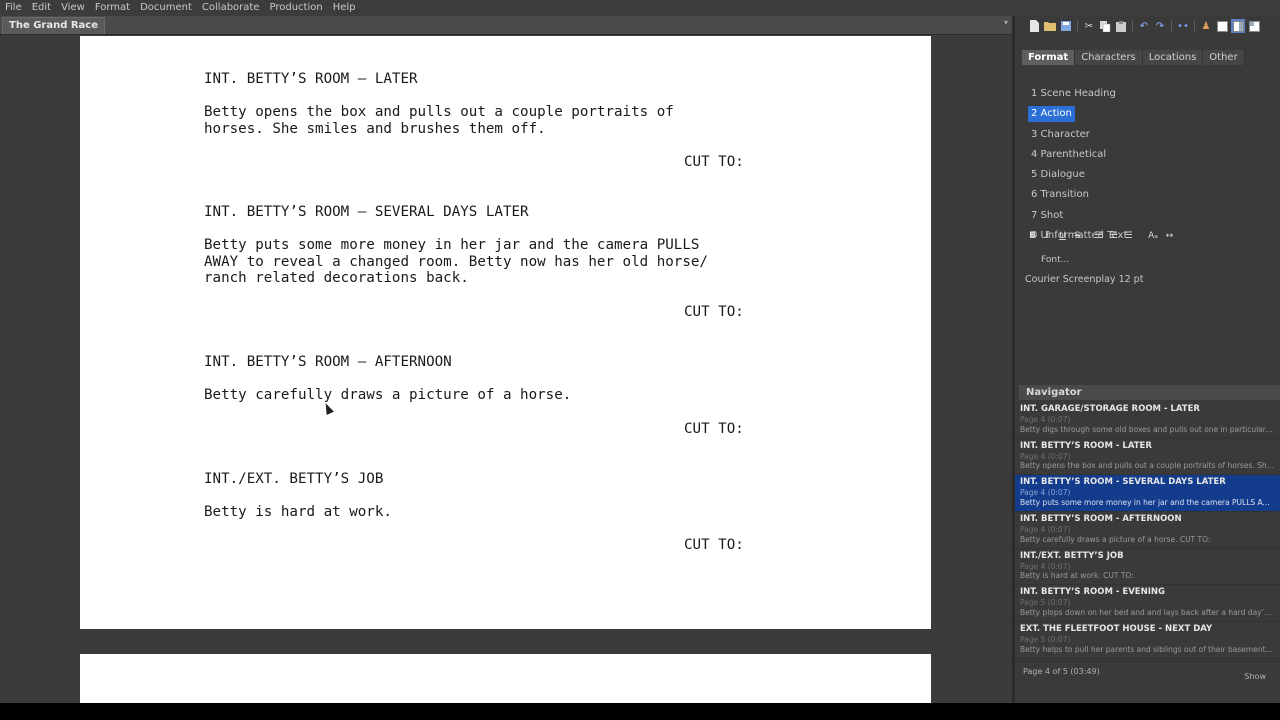 This screenshot has height=720, width=1280. I want to click on paste-icon, so click(1121, 26).